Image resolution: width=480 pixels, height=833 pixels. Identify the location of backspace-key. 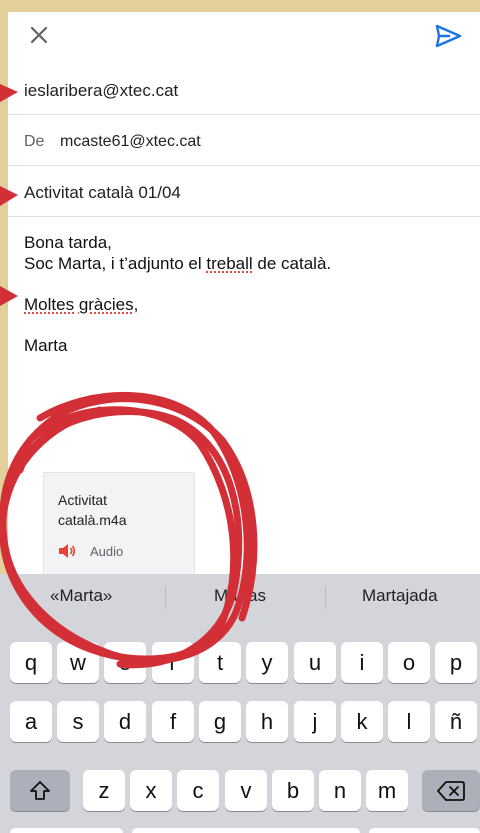
(451, 790).